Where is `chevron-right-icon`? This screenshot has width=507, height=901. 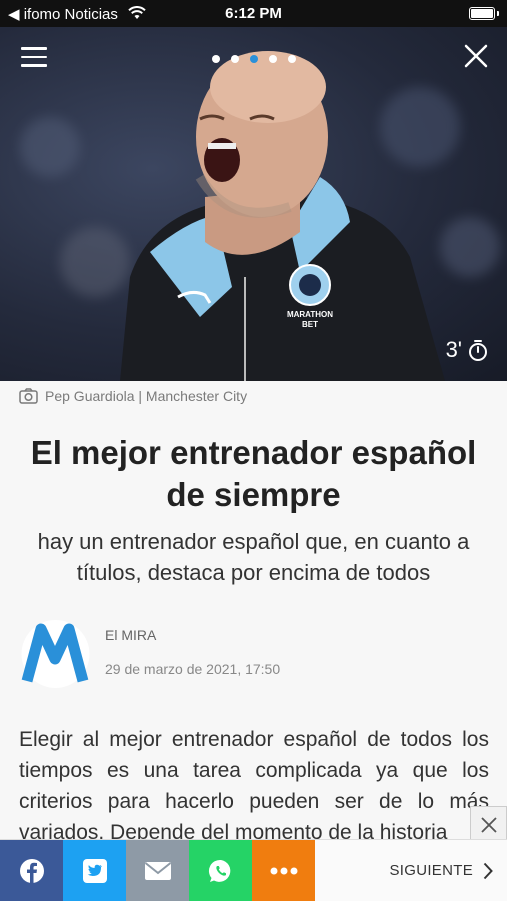
chevron-right-icon is located at coordinates (488, 870).